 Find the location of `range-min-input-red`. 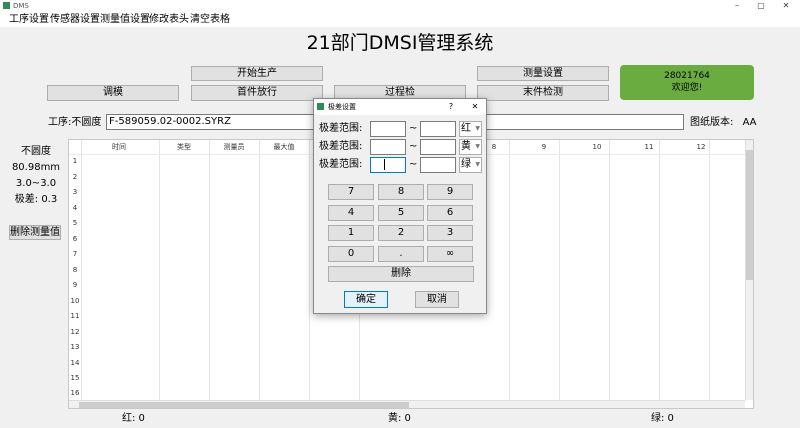

range-min-input-red is located at coordinates (388, 129).